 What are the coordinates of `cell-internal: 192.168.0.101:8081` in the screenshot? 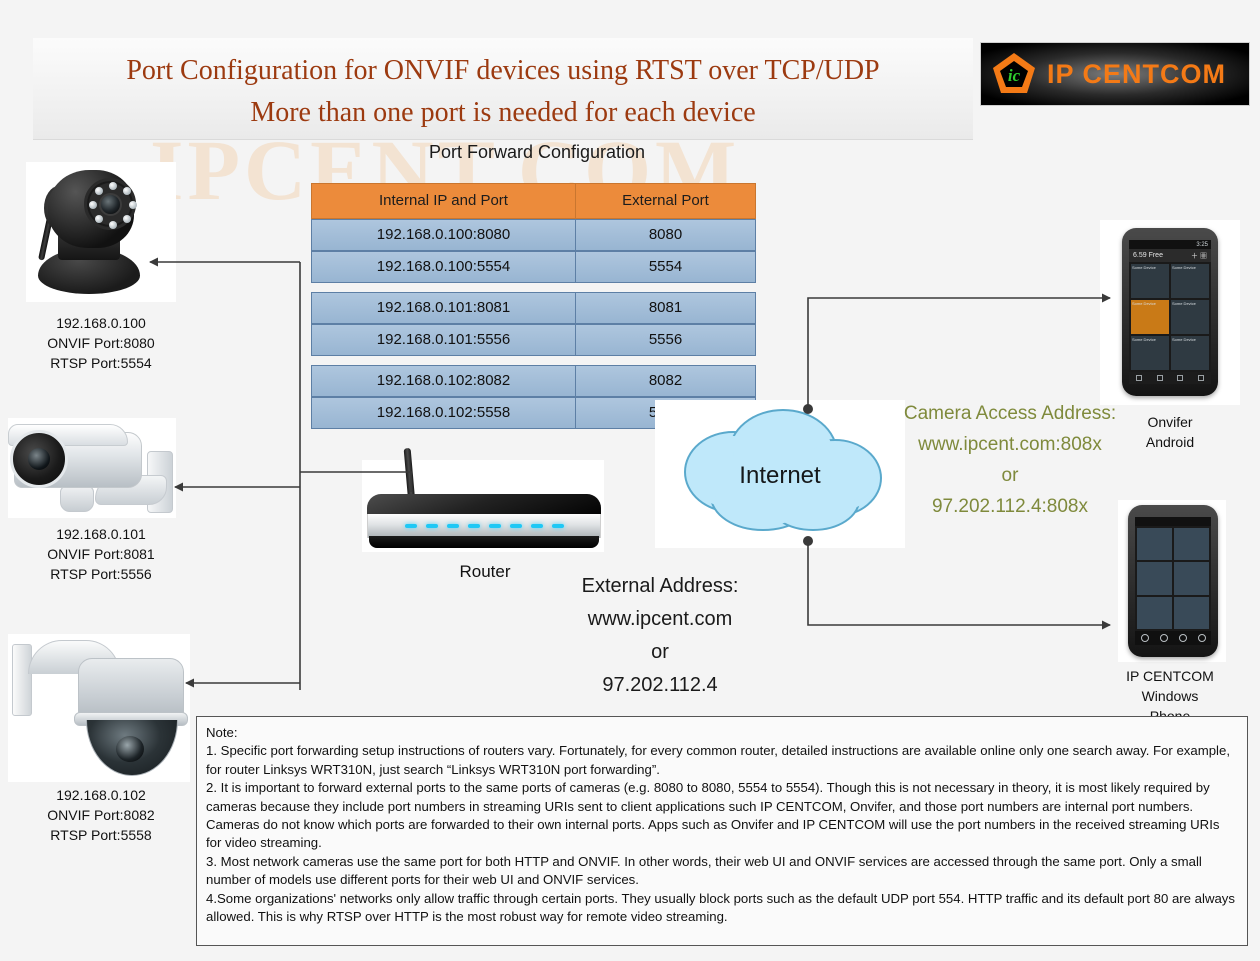 It's located at (443, 308).